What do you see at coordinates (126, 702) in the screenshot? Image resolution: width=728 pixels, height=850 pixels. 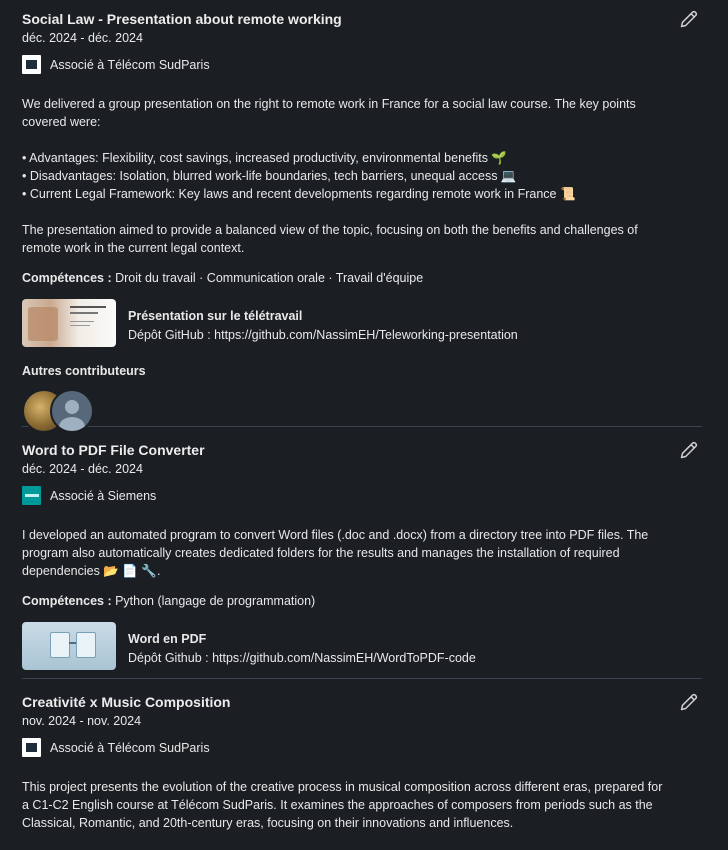 I see `project-title: Creativité x Music Composition` at bounding box center [126, 702].